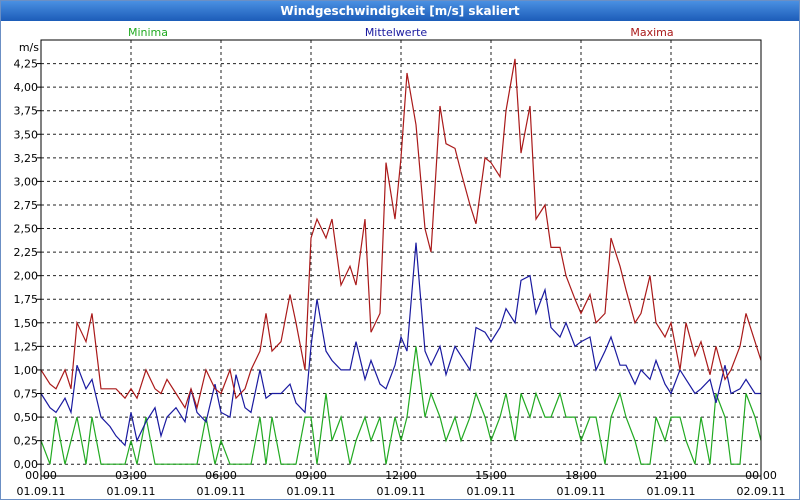 The width and height of the screenshot is (800, 500). I want to click on legend-entry-maxima: Maxima, so click(651, 32).